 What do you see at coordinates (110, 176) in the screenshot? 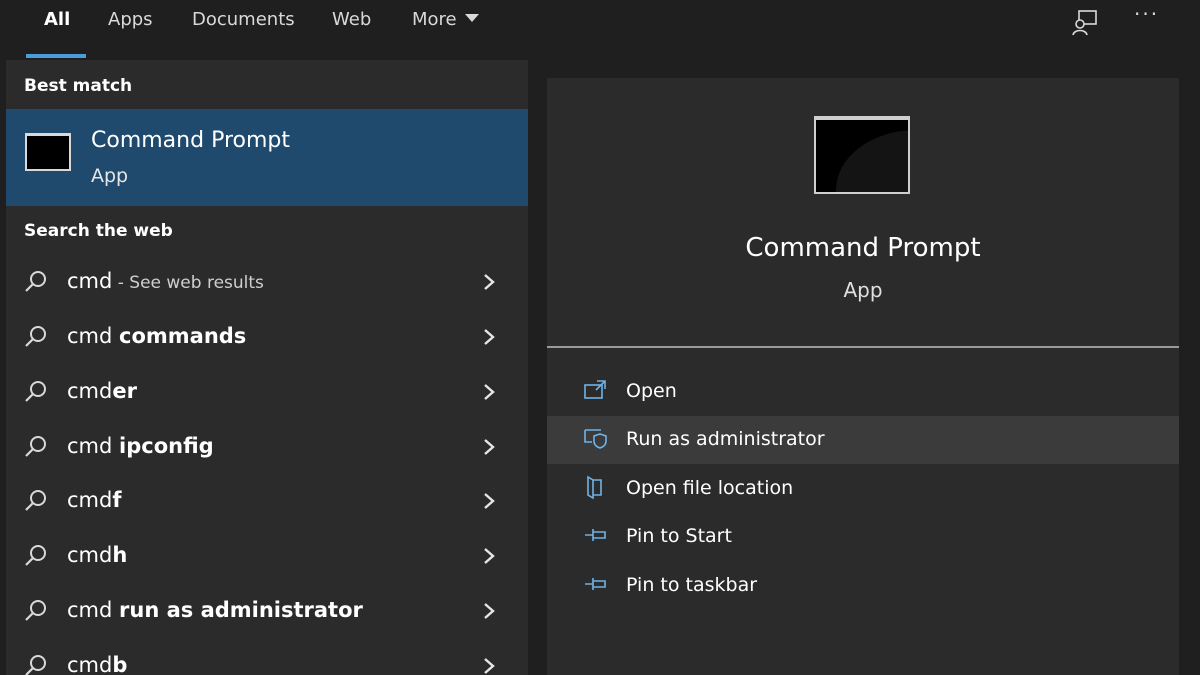
I see `best-match-subtitle: App` at bounding box center [110, 176].